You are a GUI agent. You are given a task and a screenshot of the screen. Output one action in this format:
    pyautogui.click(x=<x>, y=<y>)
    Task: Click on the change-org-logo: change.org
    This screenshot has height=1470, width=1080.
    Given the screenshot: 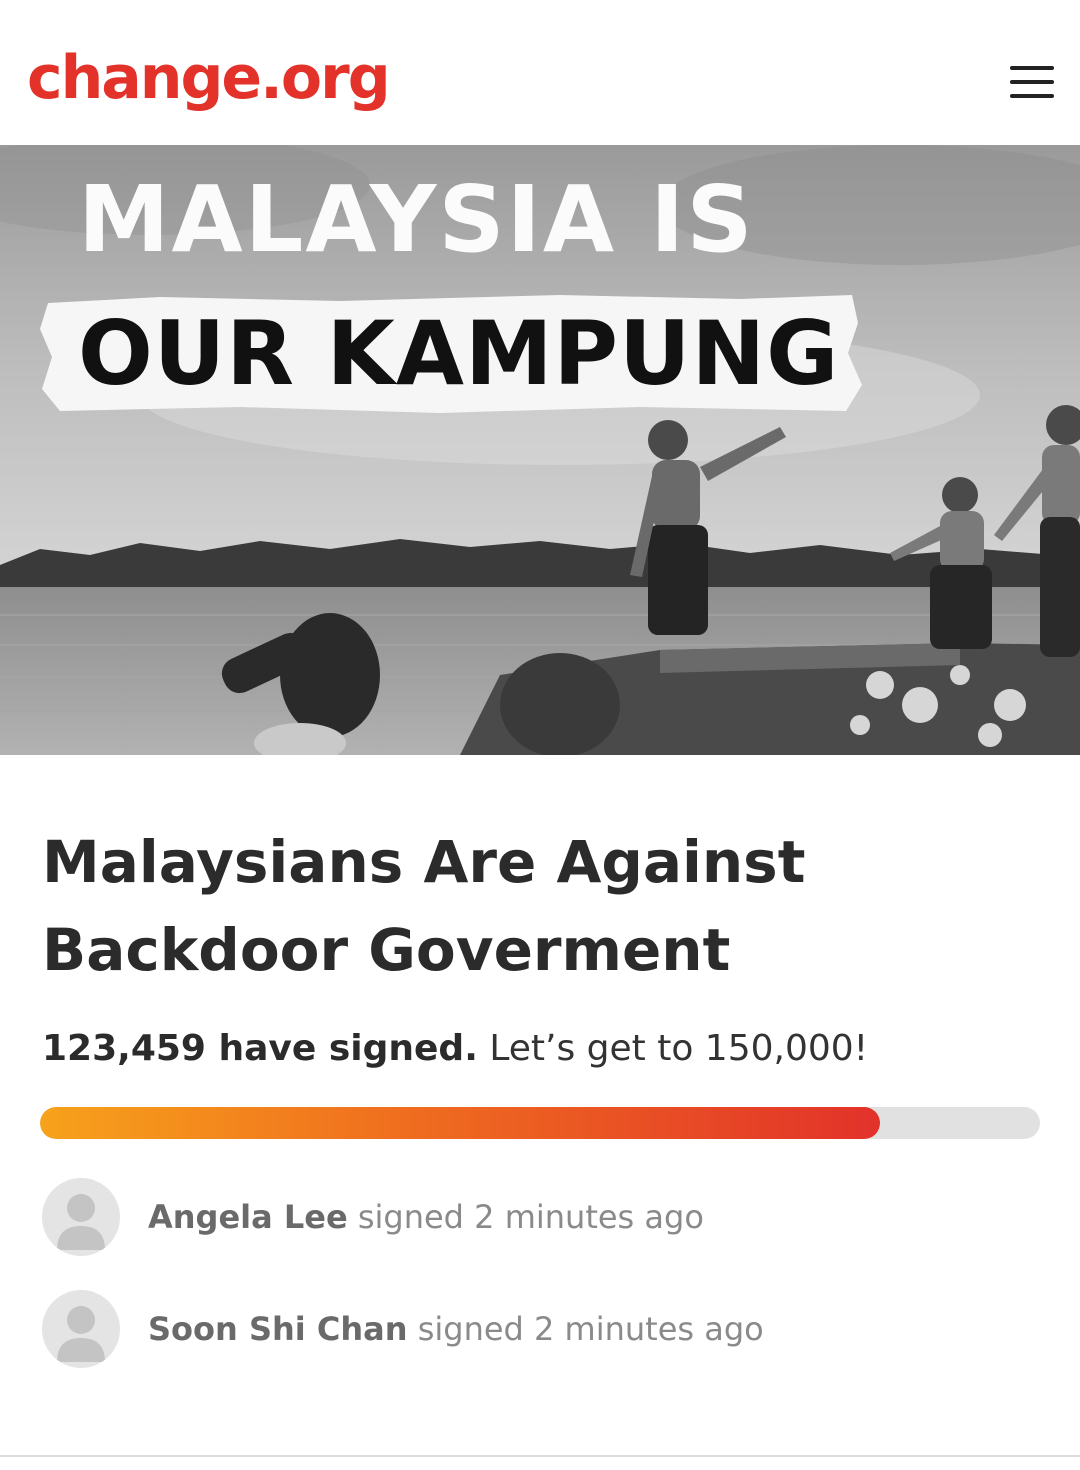 What is the action you would take?
    pyautogui.click(x=209, y=78)
    